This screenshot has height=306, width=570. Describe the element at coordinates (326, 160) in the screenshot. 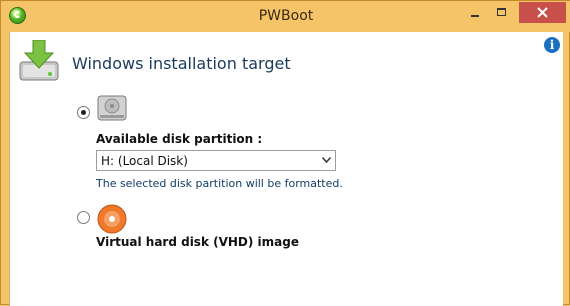

I see `chevron-down-icon` at that location.